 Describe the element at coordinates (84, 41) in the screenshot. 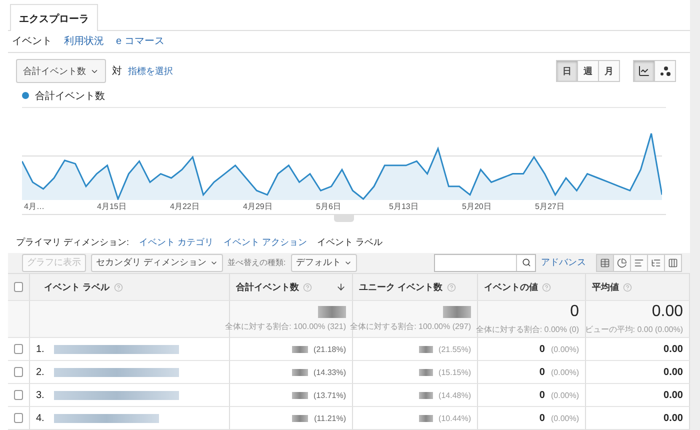

I see `subnav-link: 利用状況` at that location.